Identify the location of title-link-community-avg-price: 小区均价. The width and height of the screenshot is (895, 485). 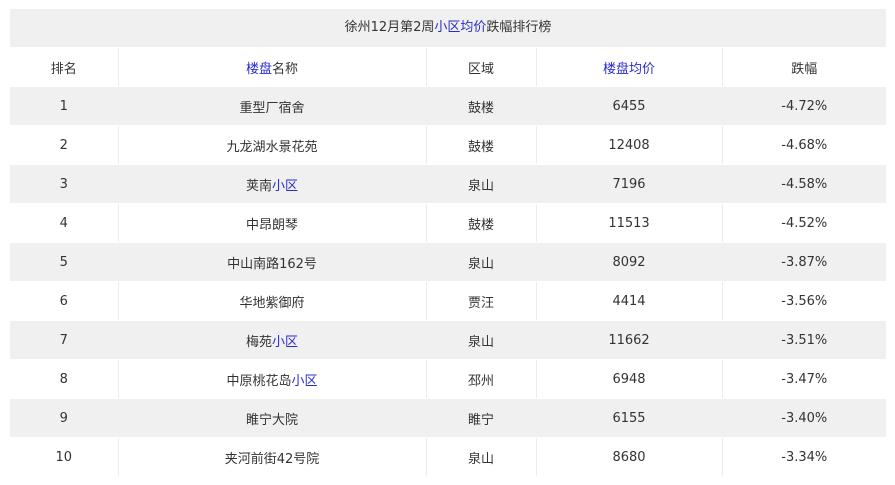
(460, 27).